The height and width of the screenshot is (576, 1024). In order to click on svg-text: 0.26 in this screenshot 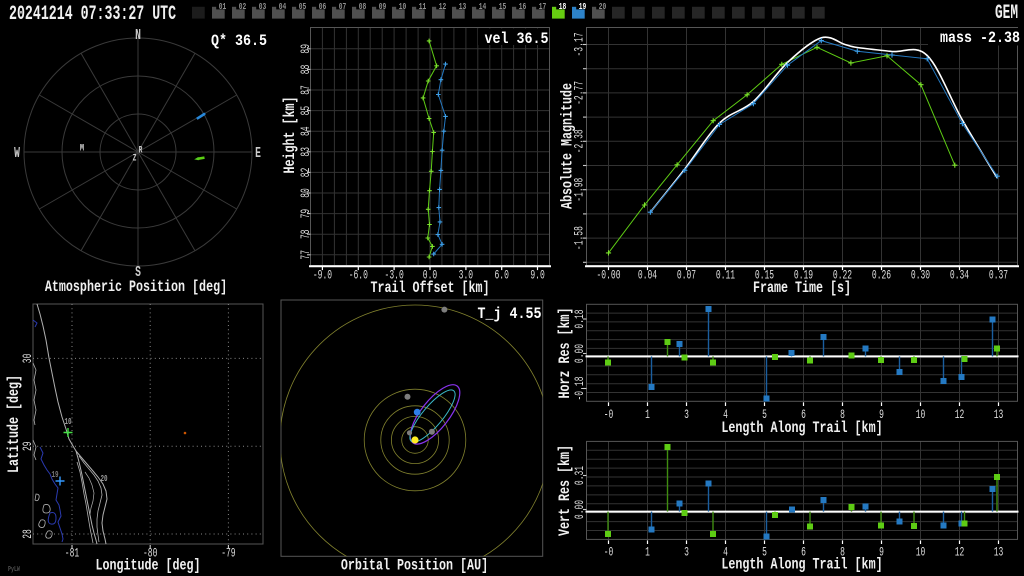, I will do `click(881, 276)`.